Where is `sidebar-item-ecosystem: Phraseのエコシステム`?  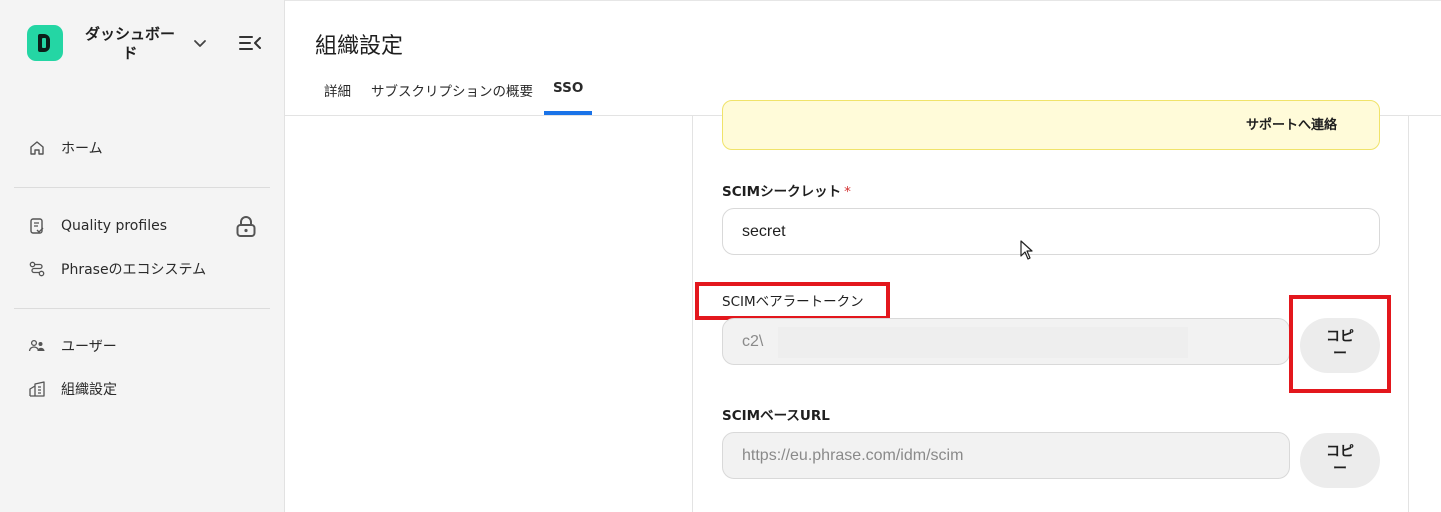 sidebar-item-ecosystem: Phraseのエコシステム is located at coordinates (142, 269).